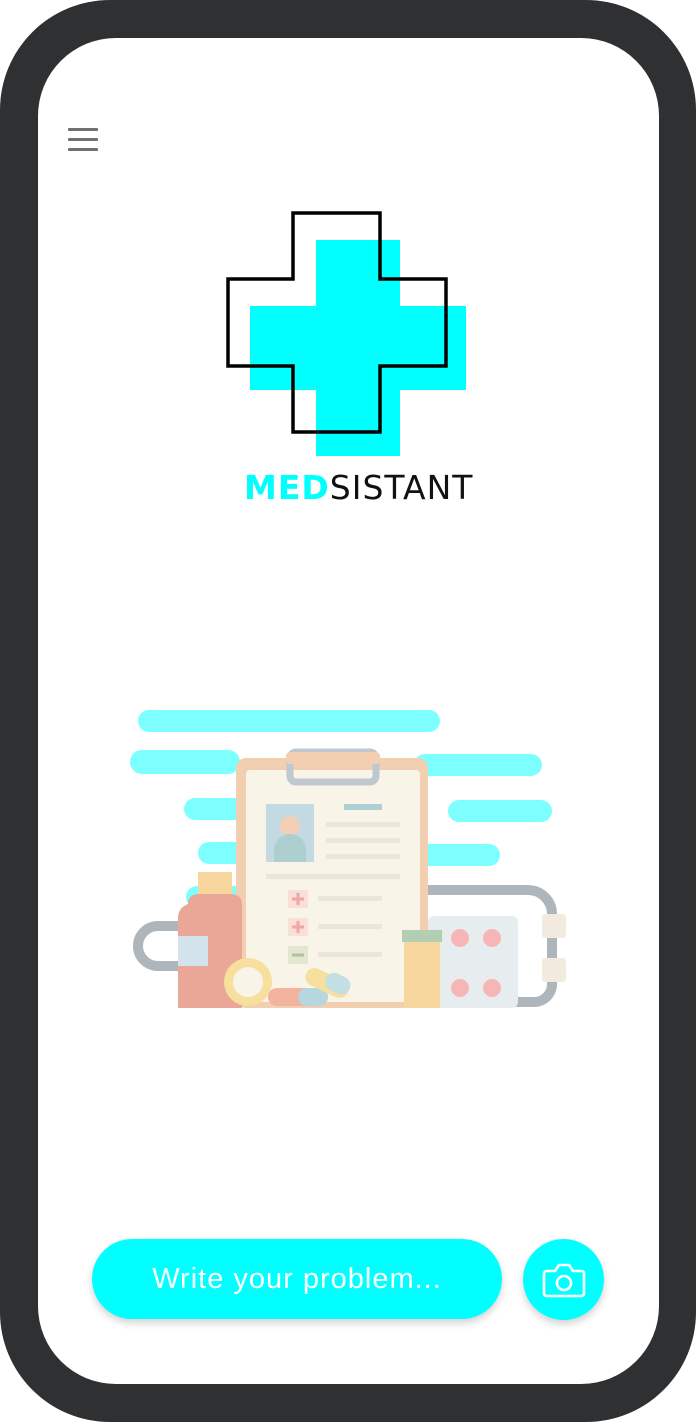  What do you see at coordinates (348, 859) in the screenshot?
I see `medical-clipboard-illustration` at bounding box center [348, 859].